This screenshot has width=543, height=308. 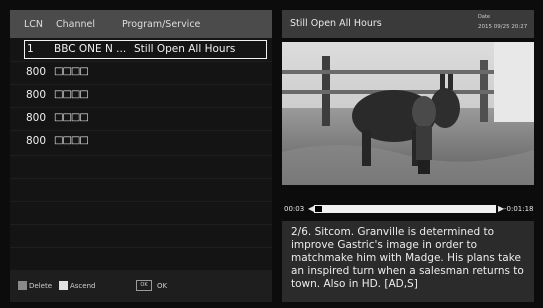 I want to click on column-header-program: Program/Service, so click(x=161, y=24).